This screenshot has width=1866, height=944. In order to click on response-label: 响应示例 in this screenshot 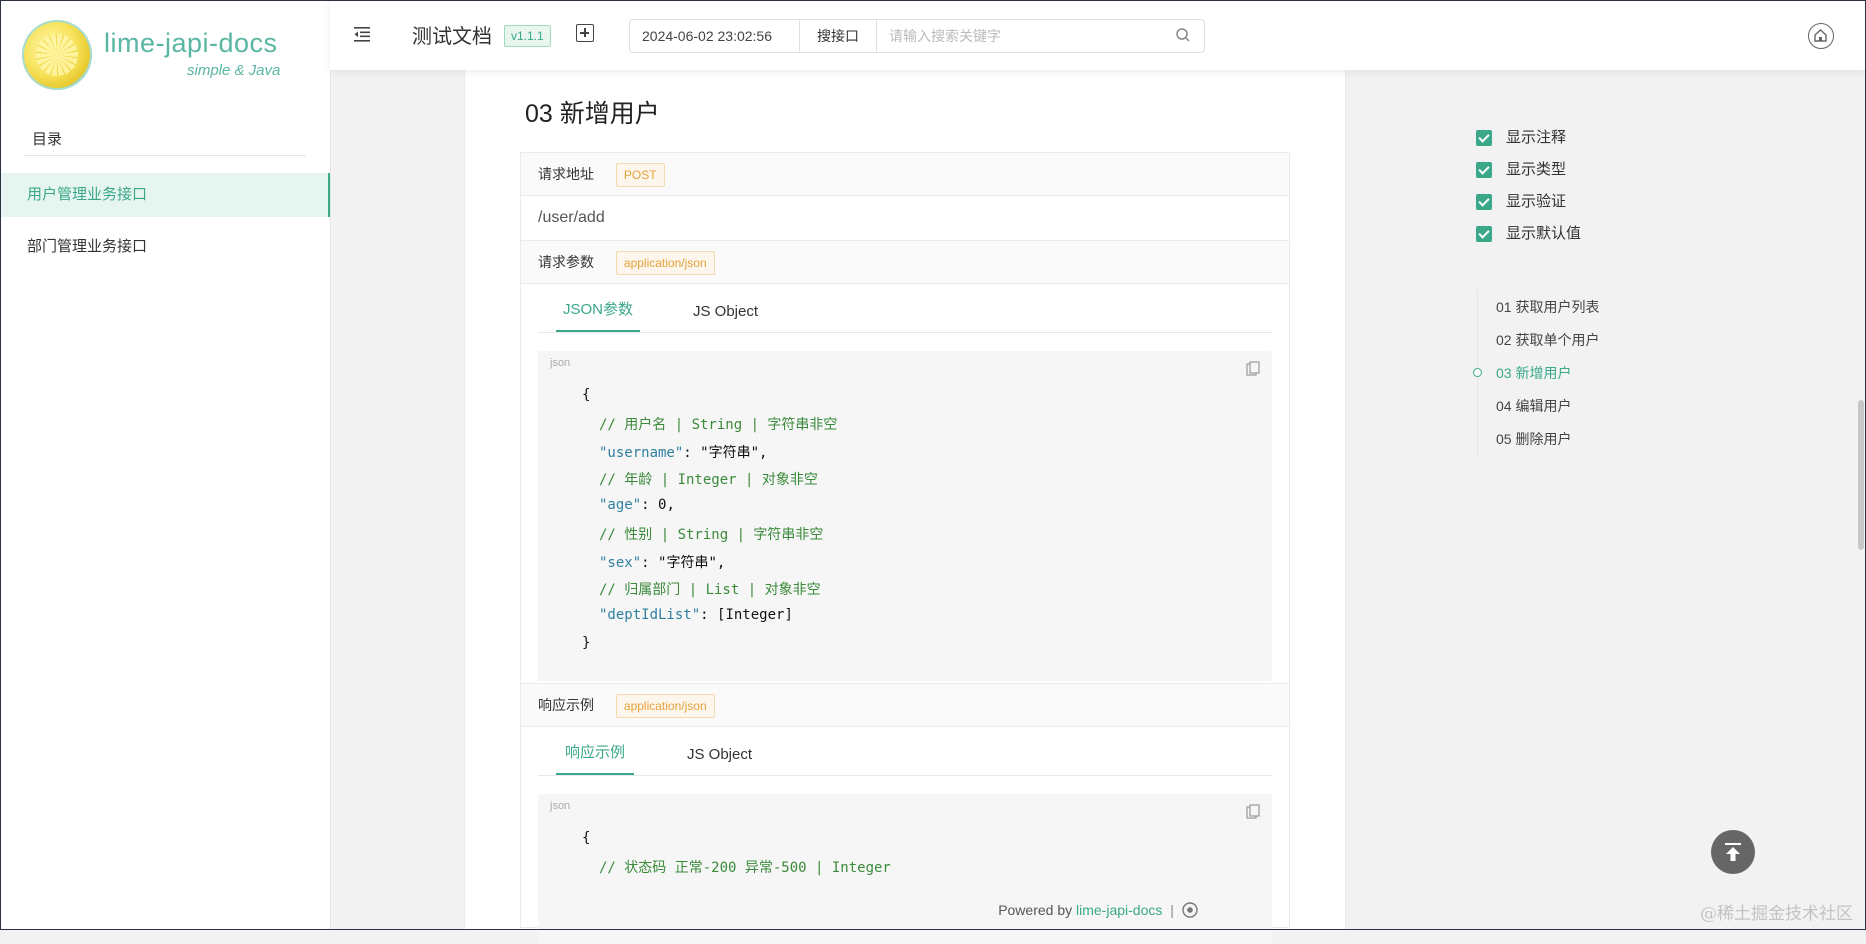, I will do `click(566, 705)`.